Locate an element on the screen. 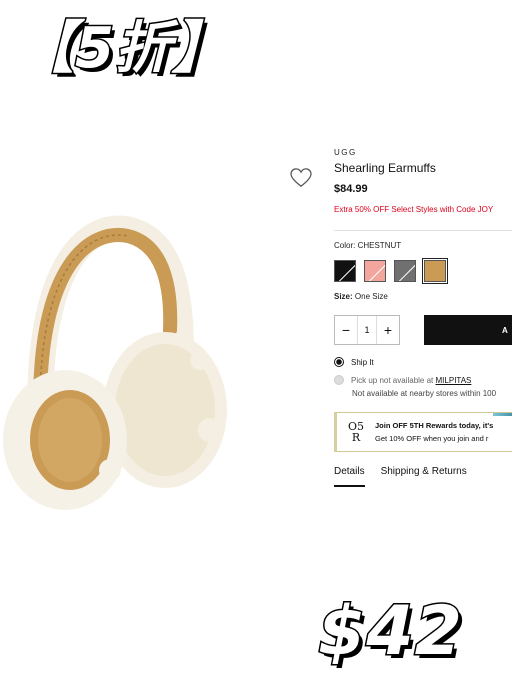 The width and height of the screenshot is (512, 682). ship-label: Ship It is located at coordinates (362, 362).